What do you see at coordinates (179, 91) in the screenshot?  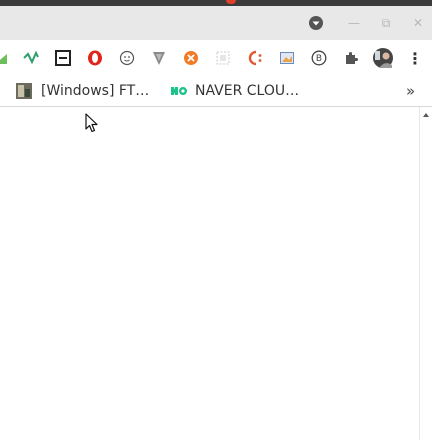 I see `naver-cloud-icon` at bounding box center [179, 91].